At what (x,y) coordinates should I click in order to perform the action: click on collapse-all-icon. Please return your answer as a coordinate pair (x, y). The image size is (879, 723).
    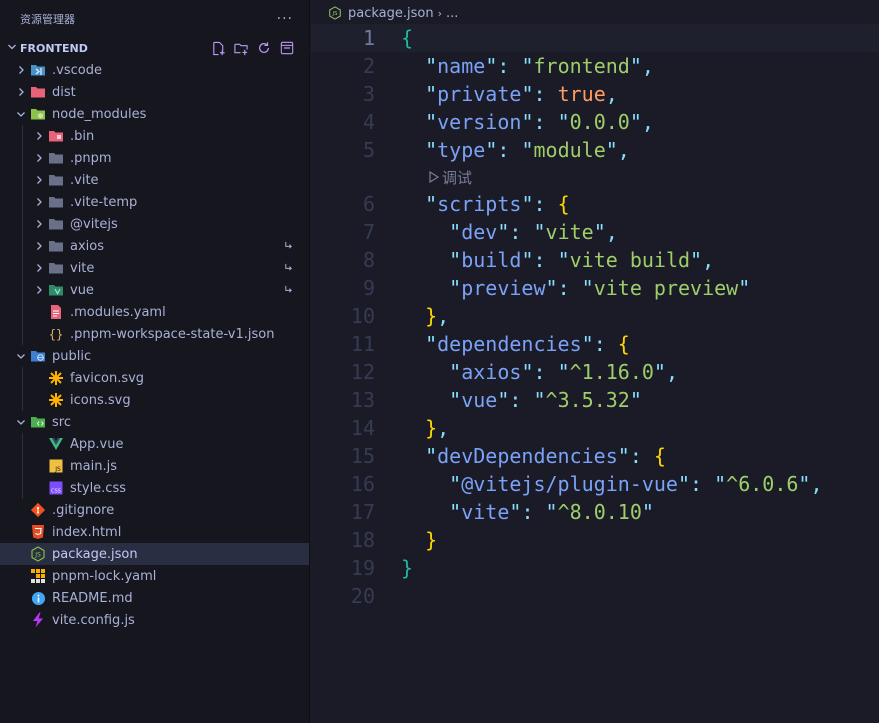
    Looking at the image, I should click on (287, 48).